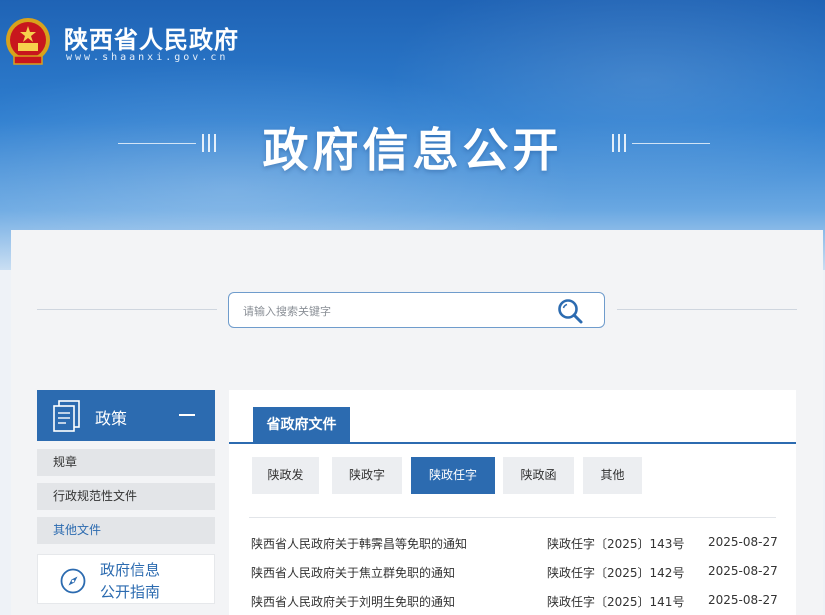 Image resolution: width=825 pixels, height=615 pixels. What do you see at coordinates (285, 475) in the screenshot?
I see `subtab-shaanzhengfa: 陕政发` at bounding box center [285, 475].